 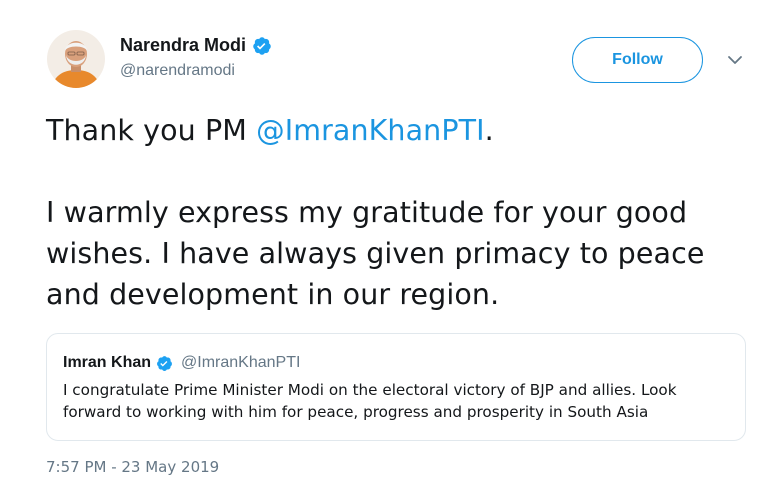 I want to click on avatar-portrait-icon, so click(x=76, y=59).